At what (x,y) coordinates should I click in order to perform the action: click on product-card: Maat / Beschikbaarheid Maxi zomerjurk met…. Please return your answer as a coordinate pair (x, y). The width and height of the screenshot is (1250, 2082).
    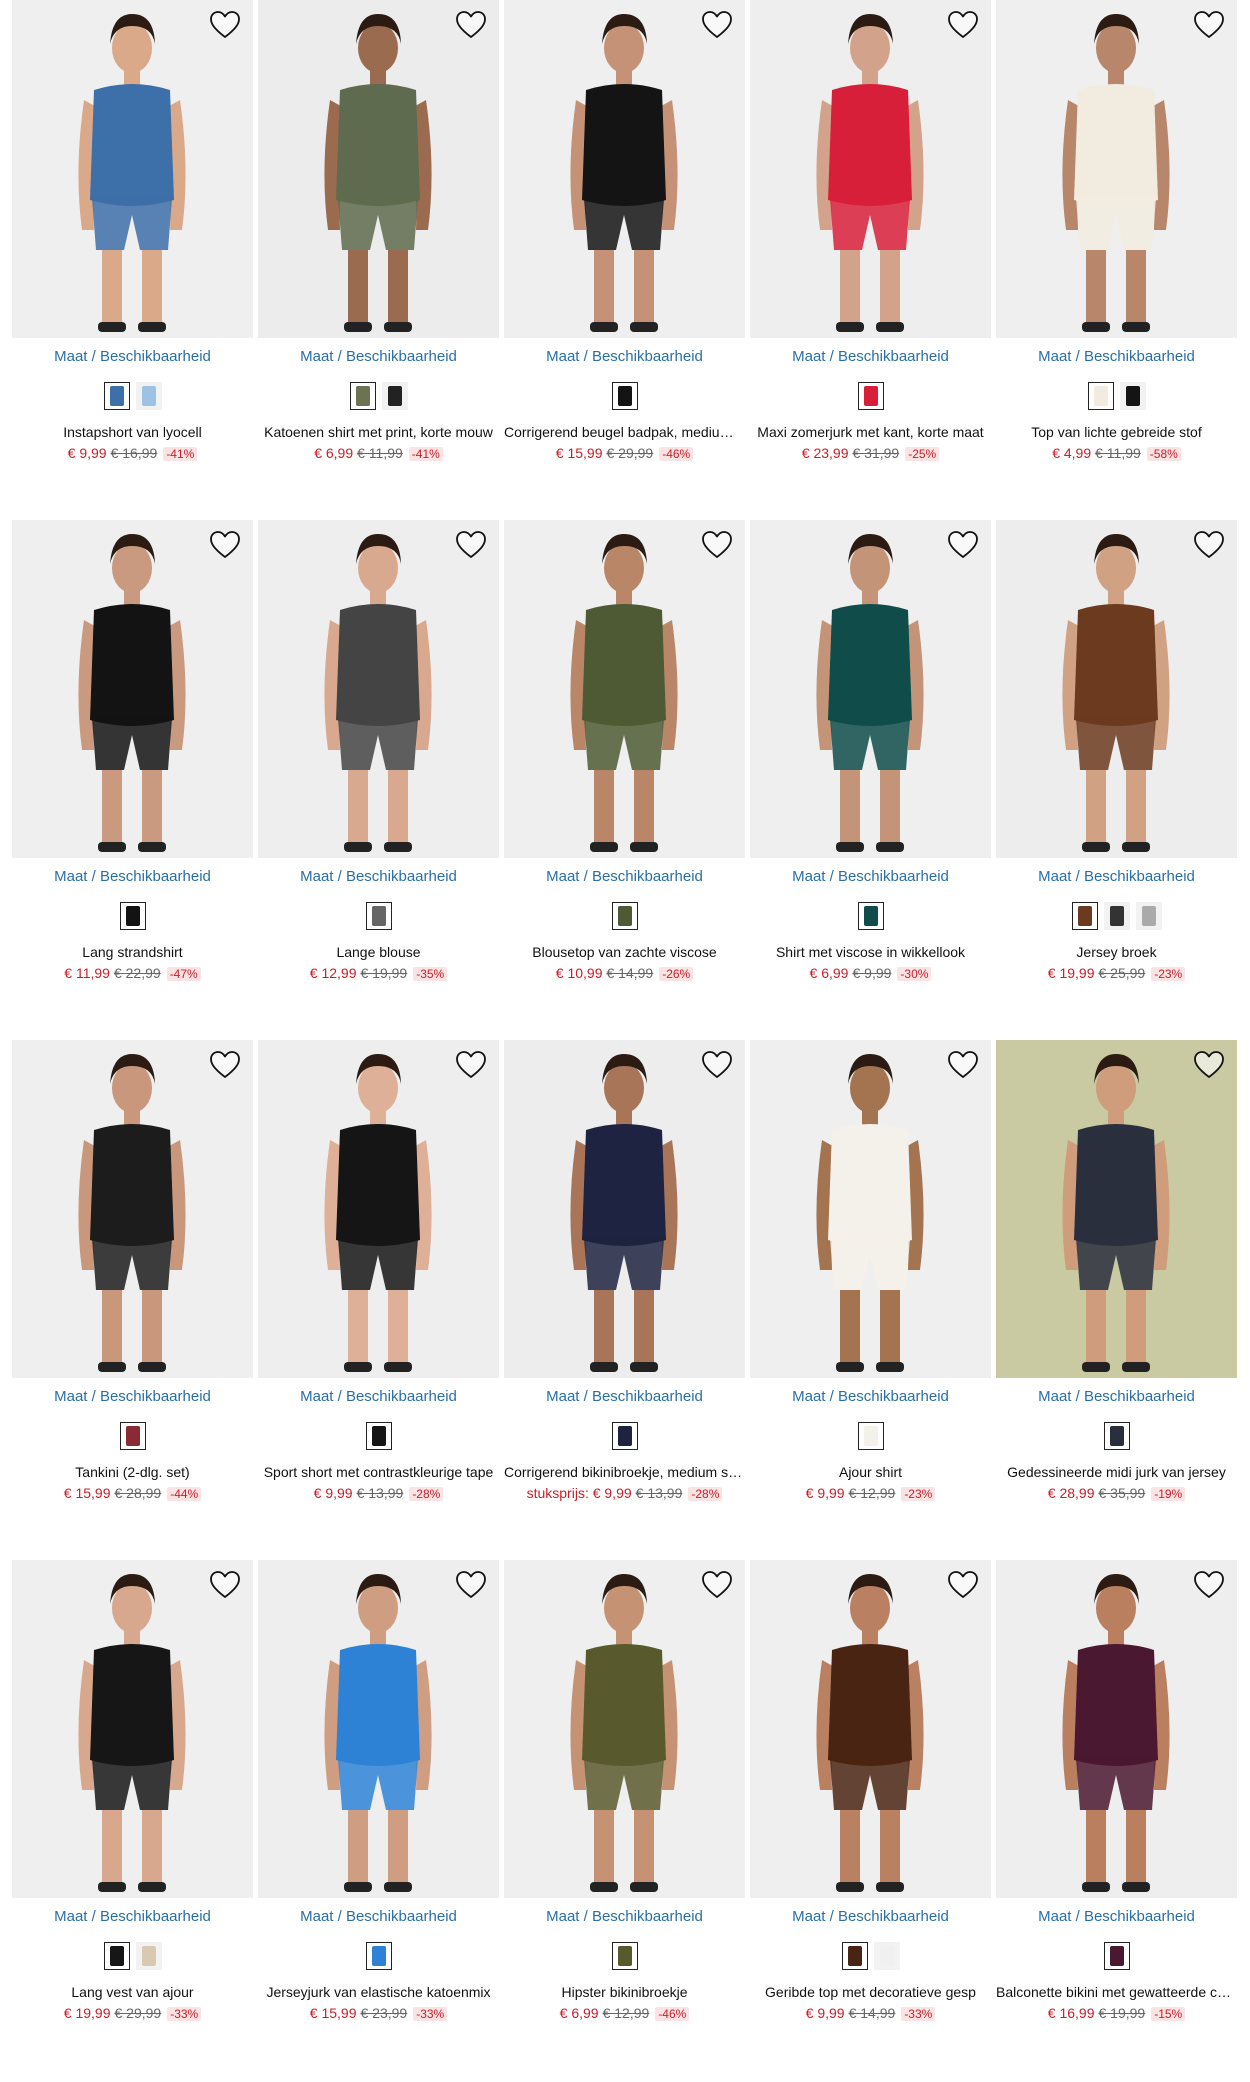
    Looking at the image, I should click on (870, 240).